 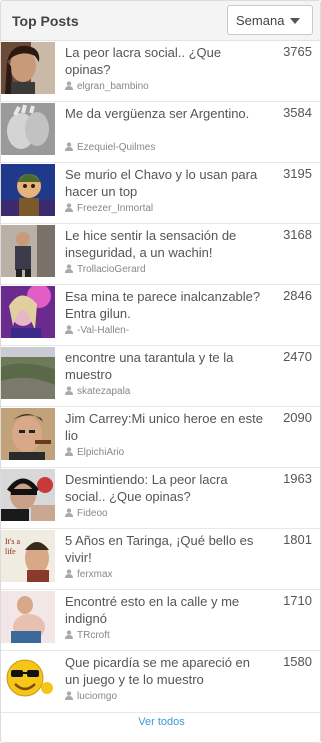 I want to click on post-title: Jim Carrey:Mi unico heroe en este lio, so click(x=165, y=427).